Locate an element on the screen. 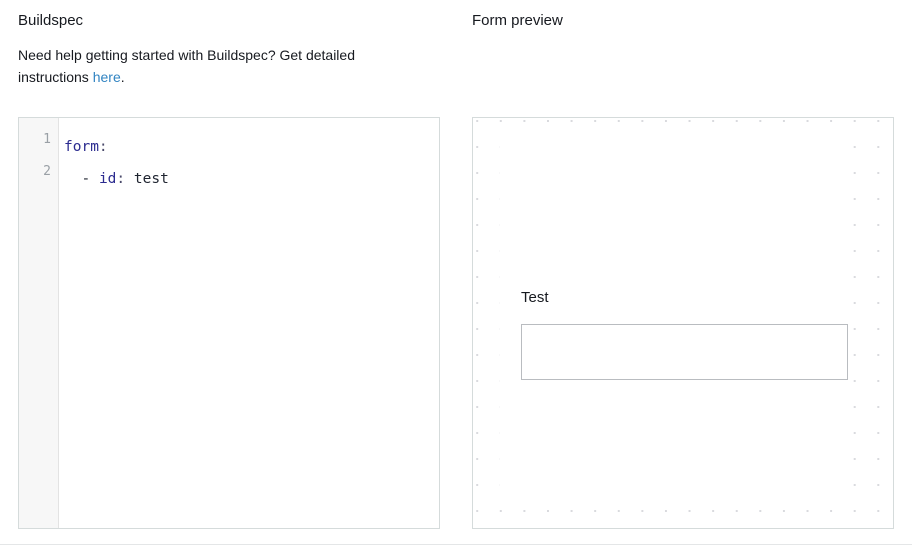 The width and height of the screenshot is (912, 545). form-field-input-test is located at coordinates (684, 352).